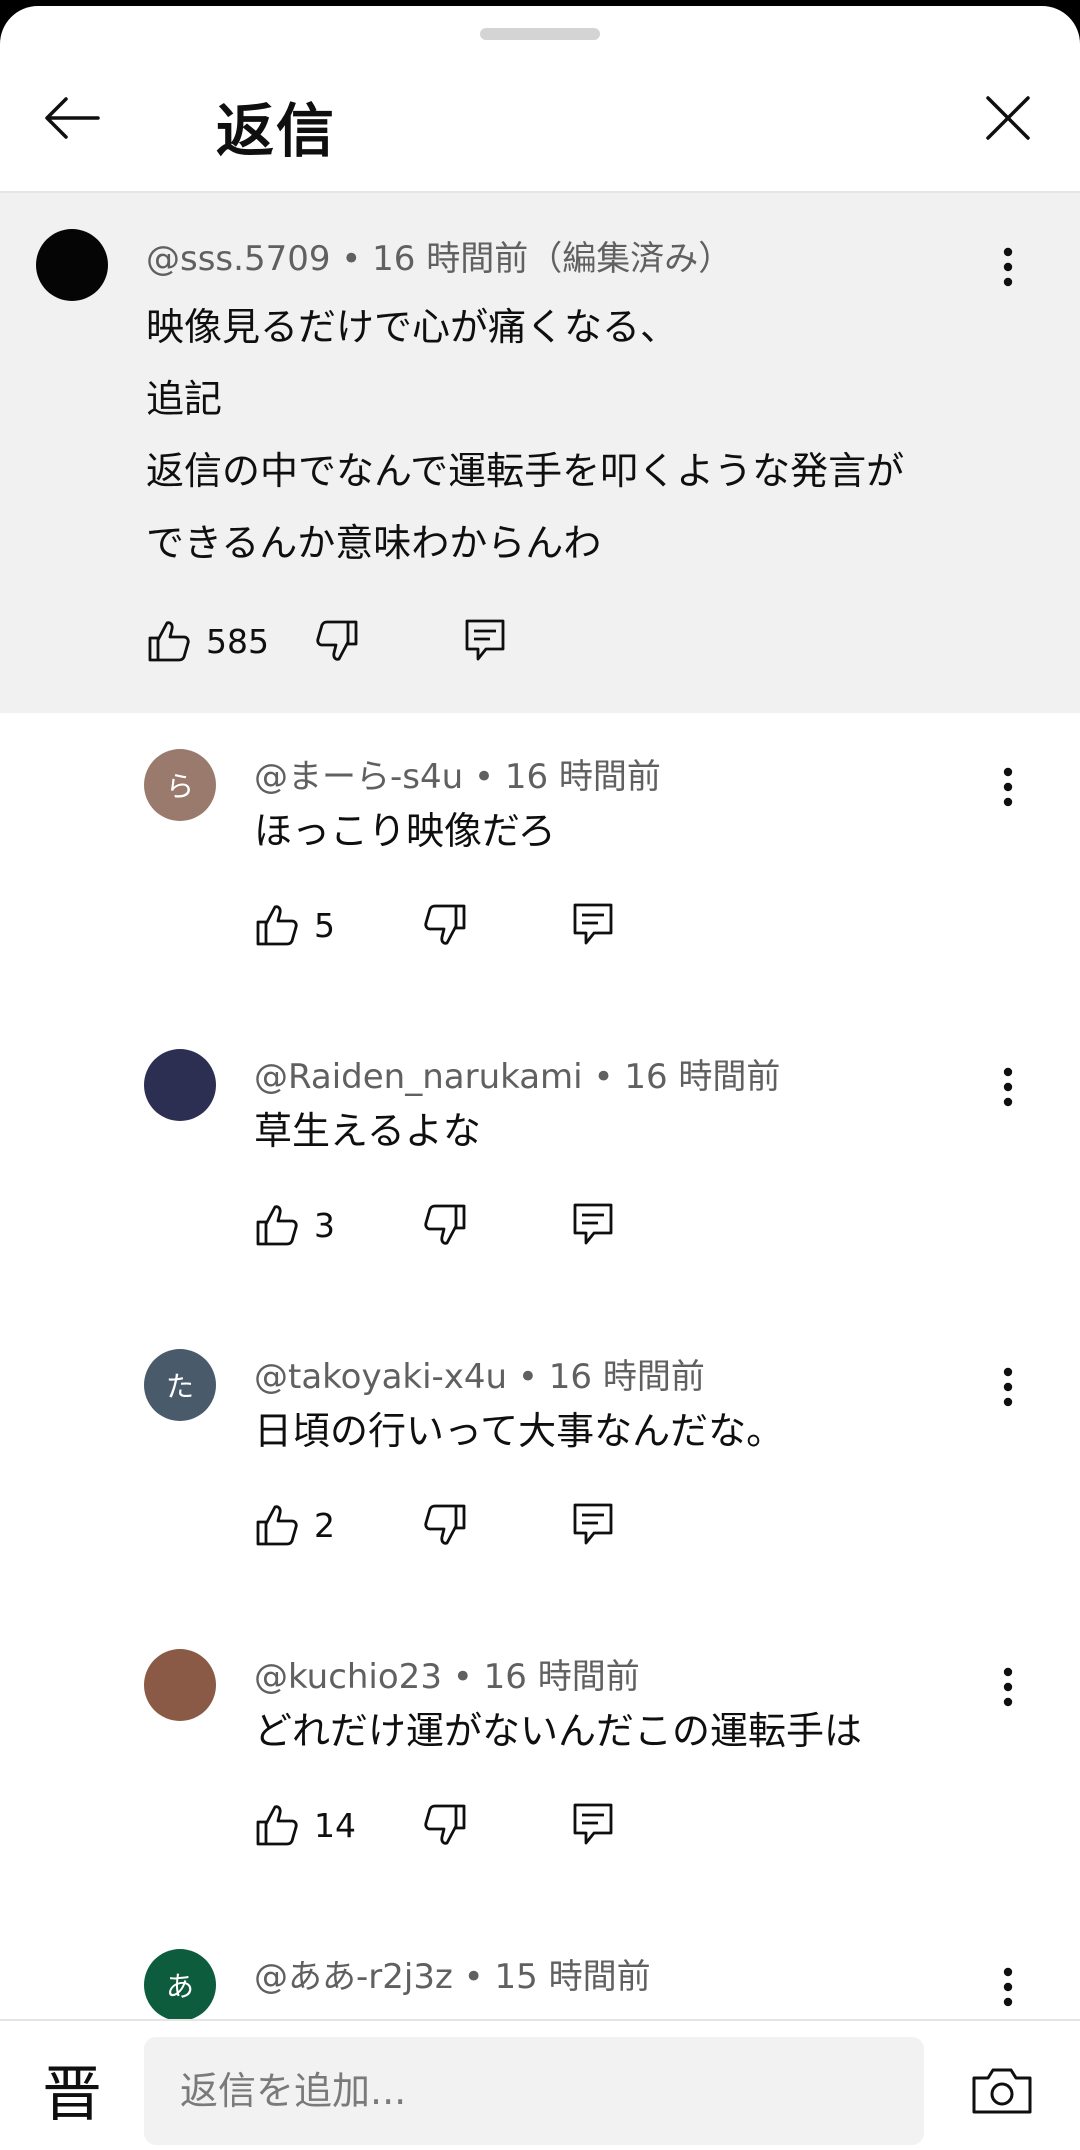 This screenshot has width=1080, height=2150. What do you see at coordinates (180, 785) in the screenshot?
I see `avatar: ら` at bounding box center [180, 785].